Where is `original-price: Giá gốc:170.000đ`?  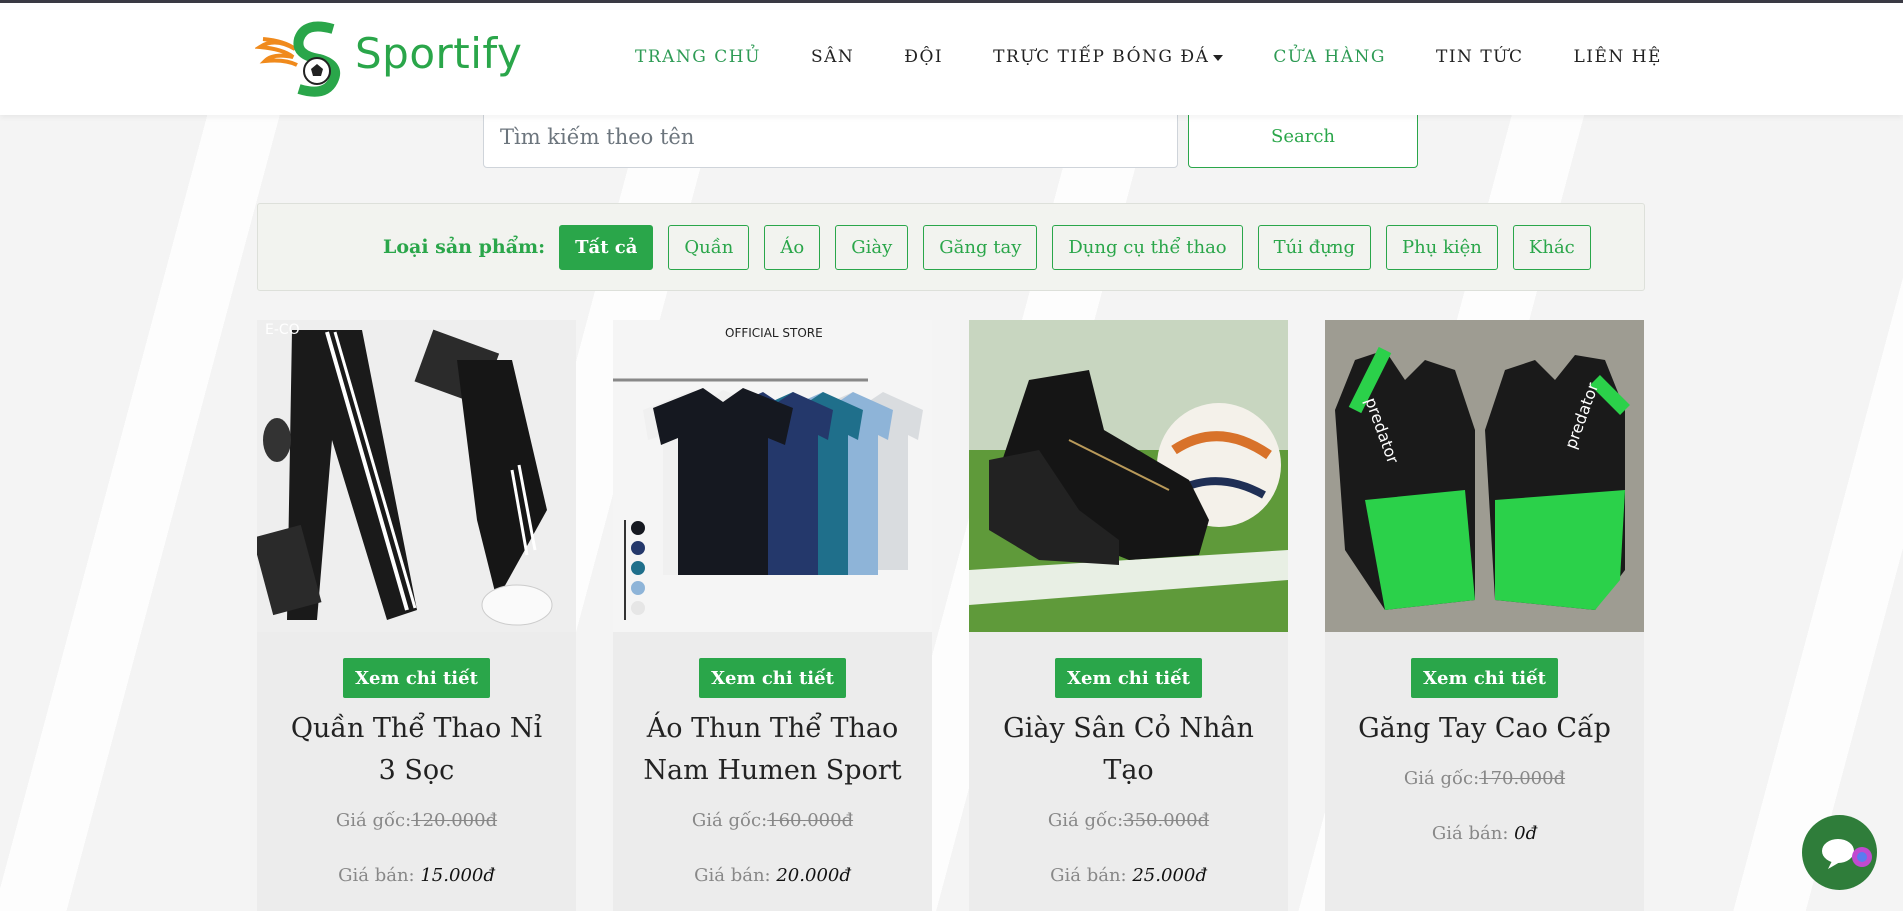 original-price: Giá gốc:170.000đ is located at coordinates (1484, 778).